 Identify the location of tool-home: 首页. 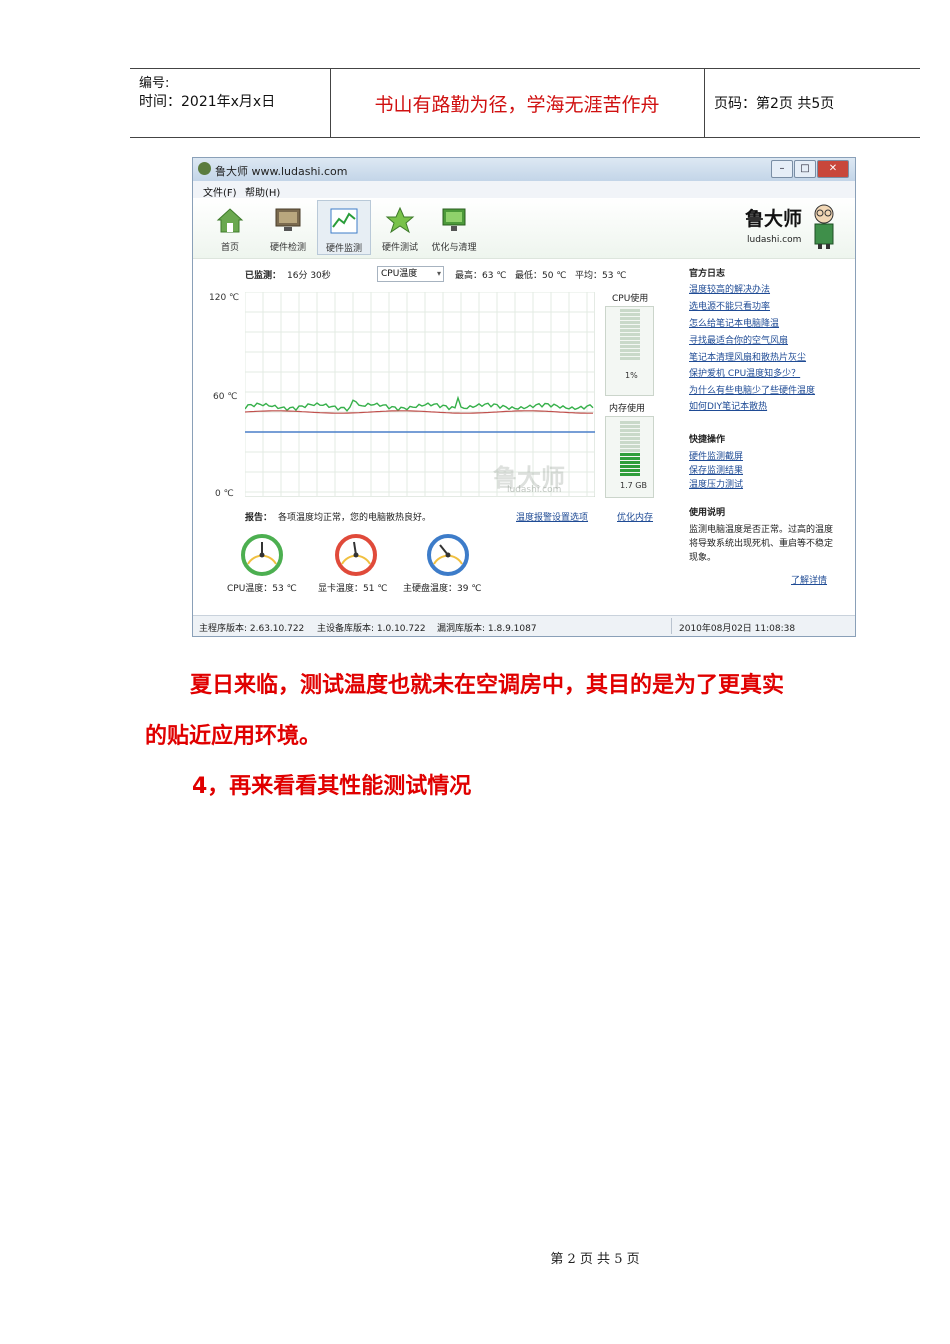
(230, 227).